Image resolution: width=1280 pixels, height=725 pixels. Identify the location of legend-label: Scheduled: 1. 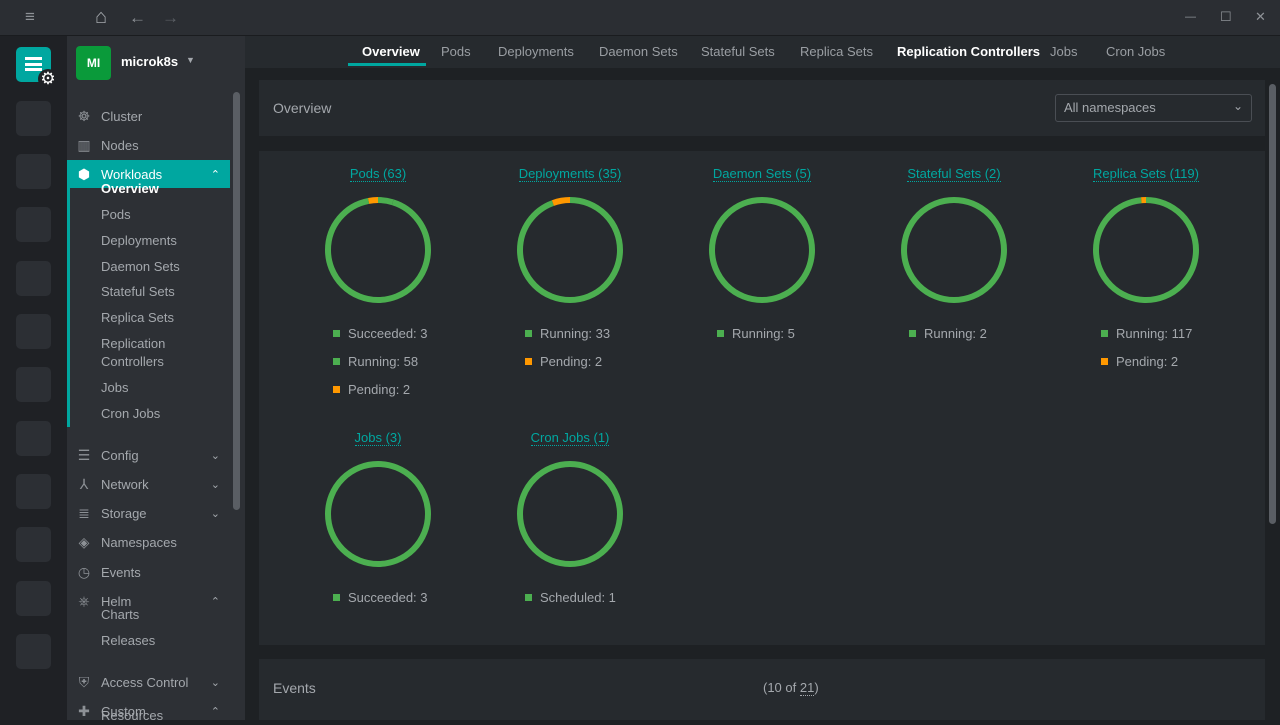
(578, 597).